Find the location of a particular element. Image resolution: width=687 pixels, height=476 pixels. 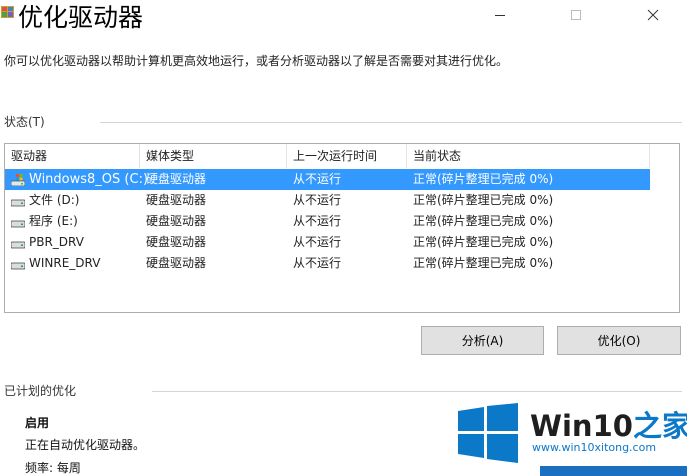

drive-cell: Windows8_OS (C:) is located at coordinates (79, 179).